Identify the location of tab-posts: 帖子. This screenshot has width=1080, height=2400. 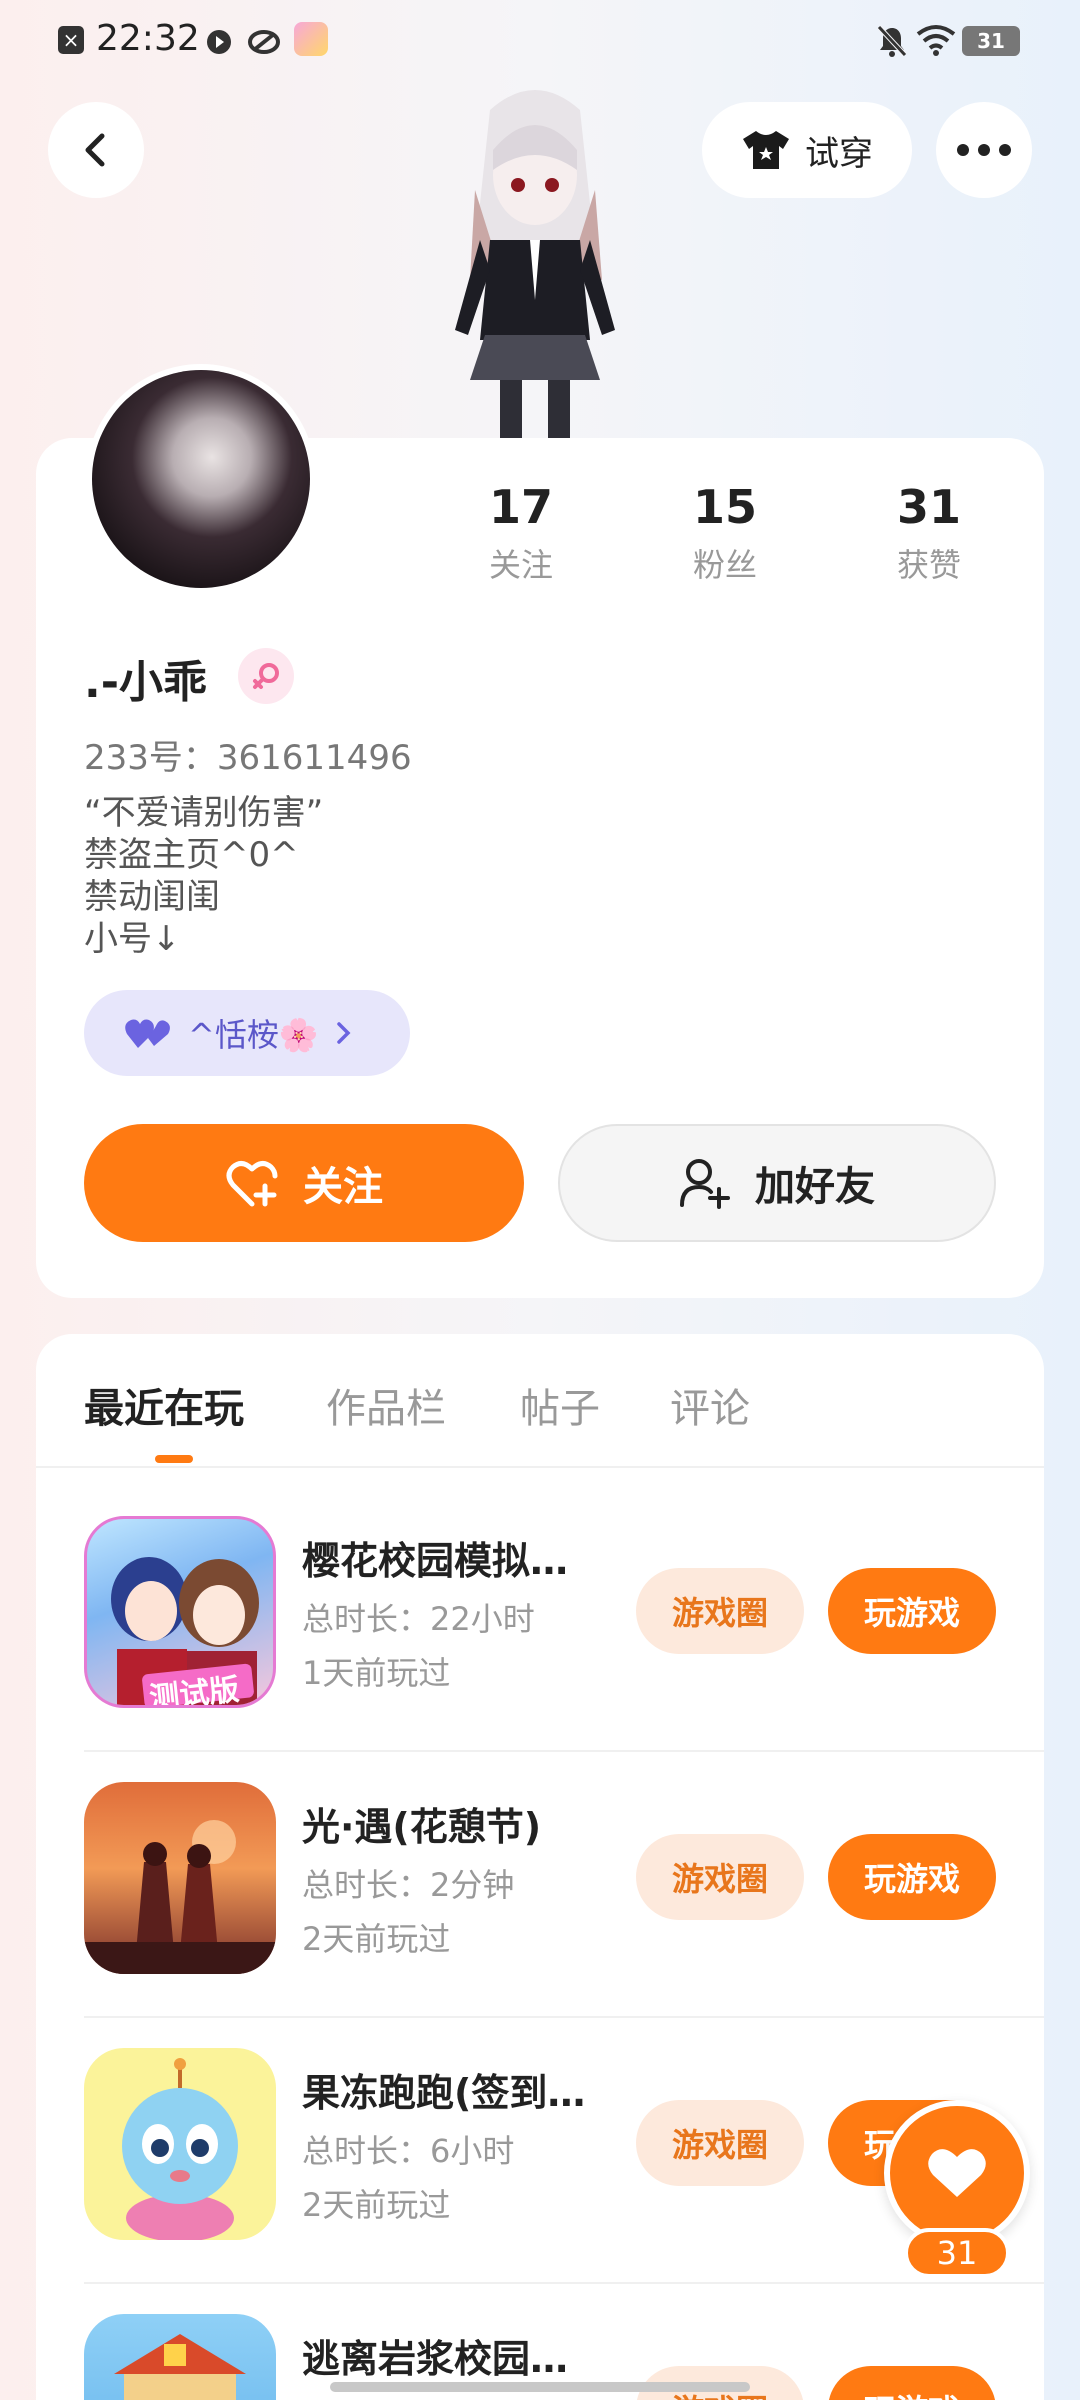
(560, 1405).